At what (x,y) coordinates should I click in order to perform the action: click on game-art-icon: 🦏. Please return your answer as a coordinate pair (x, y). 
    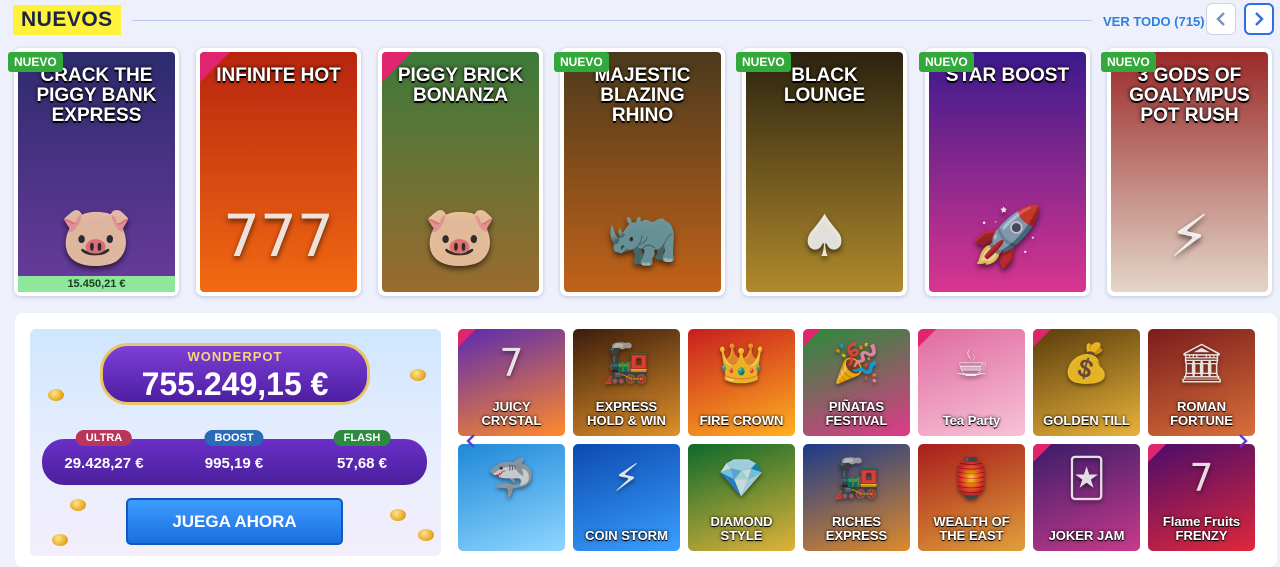
    Looking at the image, I should click on (642, 236).